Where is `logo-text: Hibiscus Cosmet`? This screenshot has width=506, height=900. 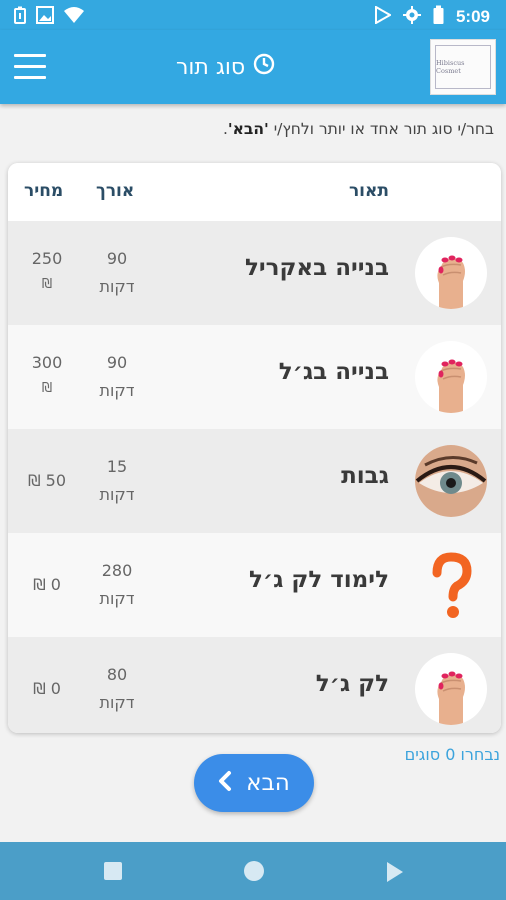 logo-text: Hibiscus Cosmet is located at coordinates (450, 67).